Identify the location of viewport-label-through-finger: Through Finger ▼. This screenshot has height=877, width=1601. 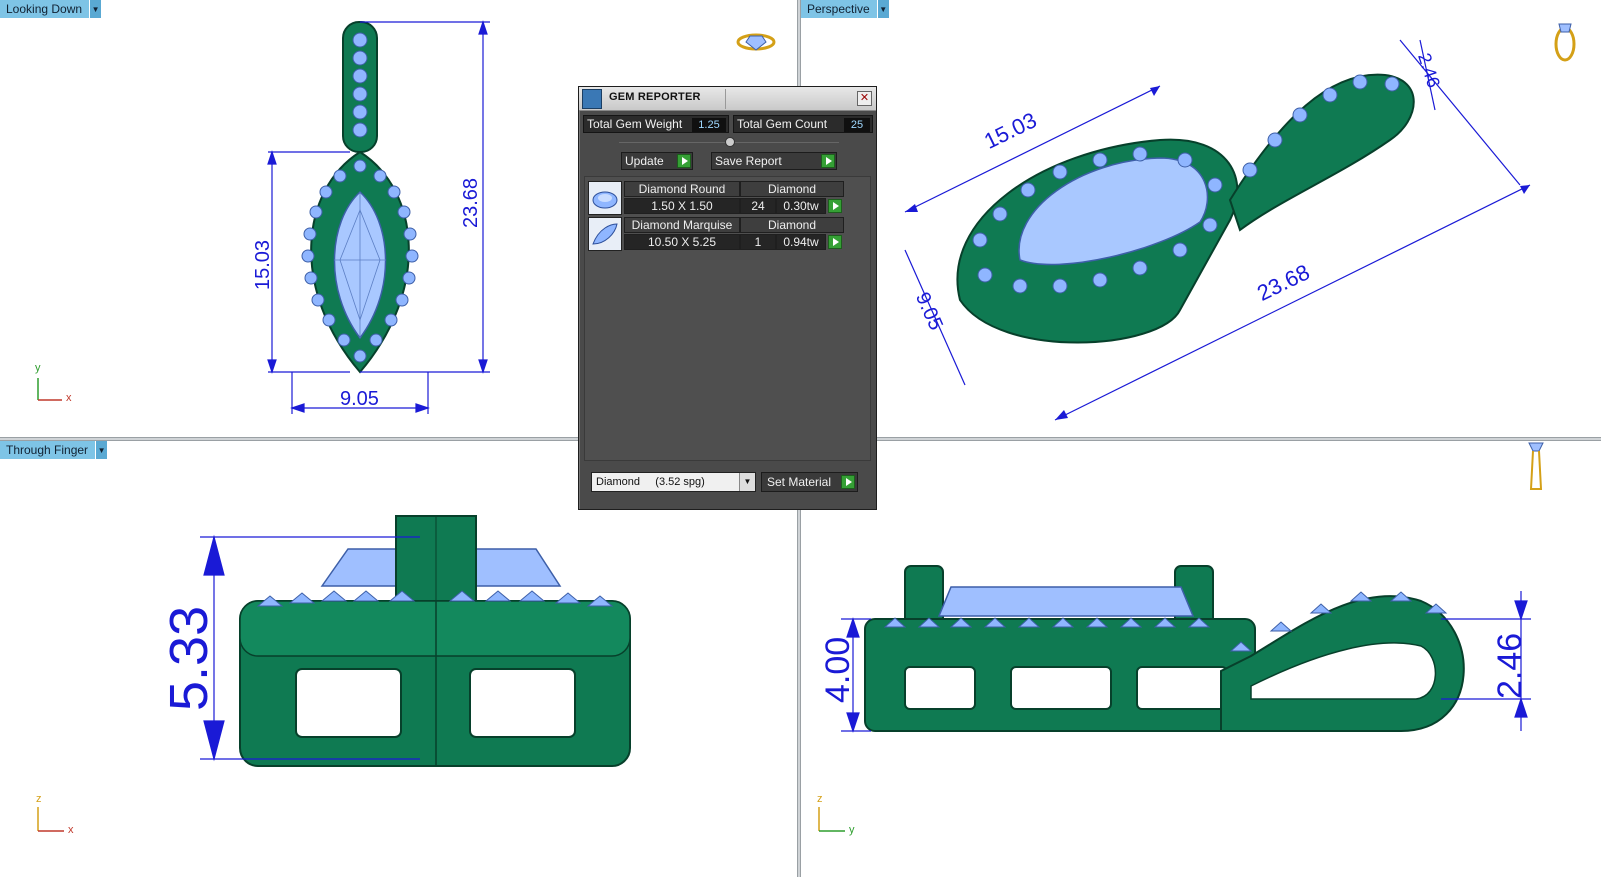
(54, 450).